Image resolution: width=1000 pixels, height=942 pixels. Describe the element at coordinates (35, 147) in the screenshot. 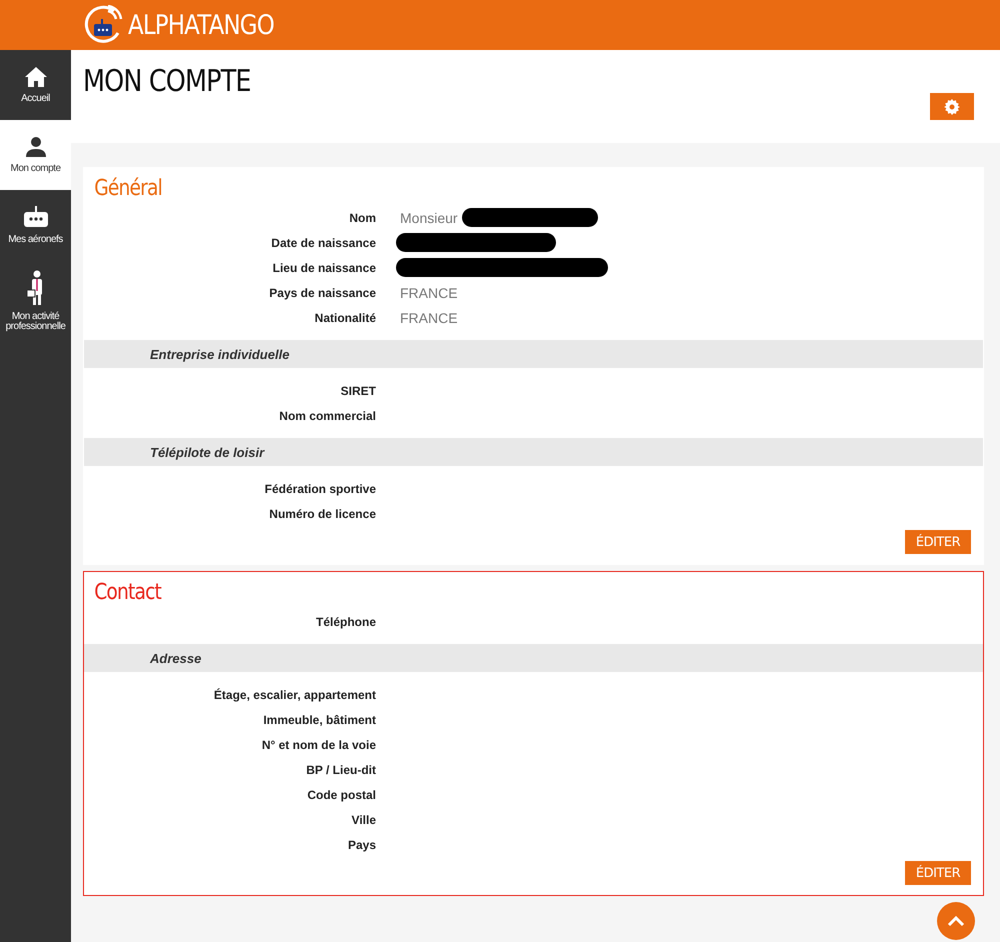

I see `user-icon` at that location.